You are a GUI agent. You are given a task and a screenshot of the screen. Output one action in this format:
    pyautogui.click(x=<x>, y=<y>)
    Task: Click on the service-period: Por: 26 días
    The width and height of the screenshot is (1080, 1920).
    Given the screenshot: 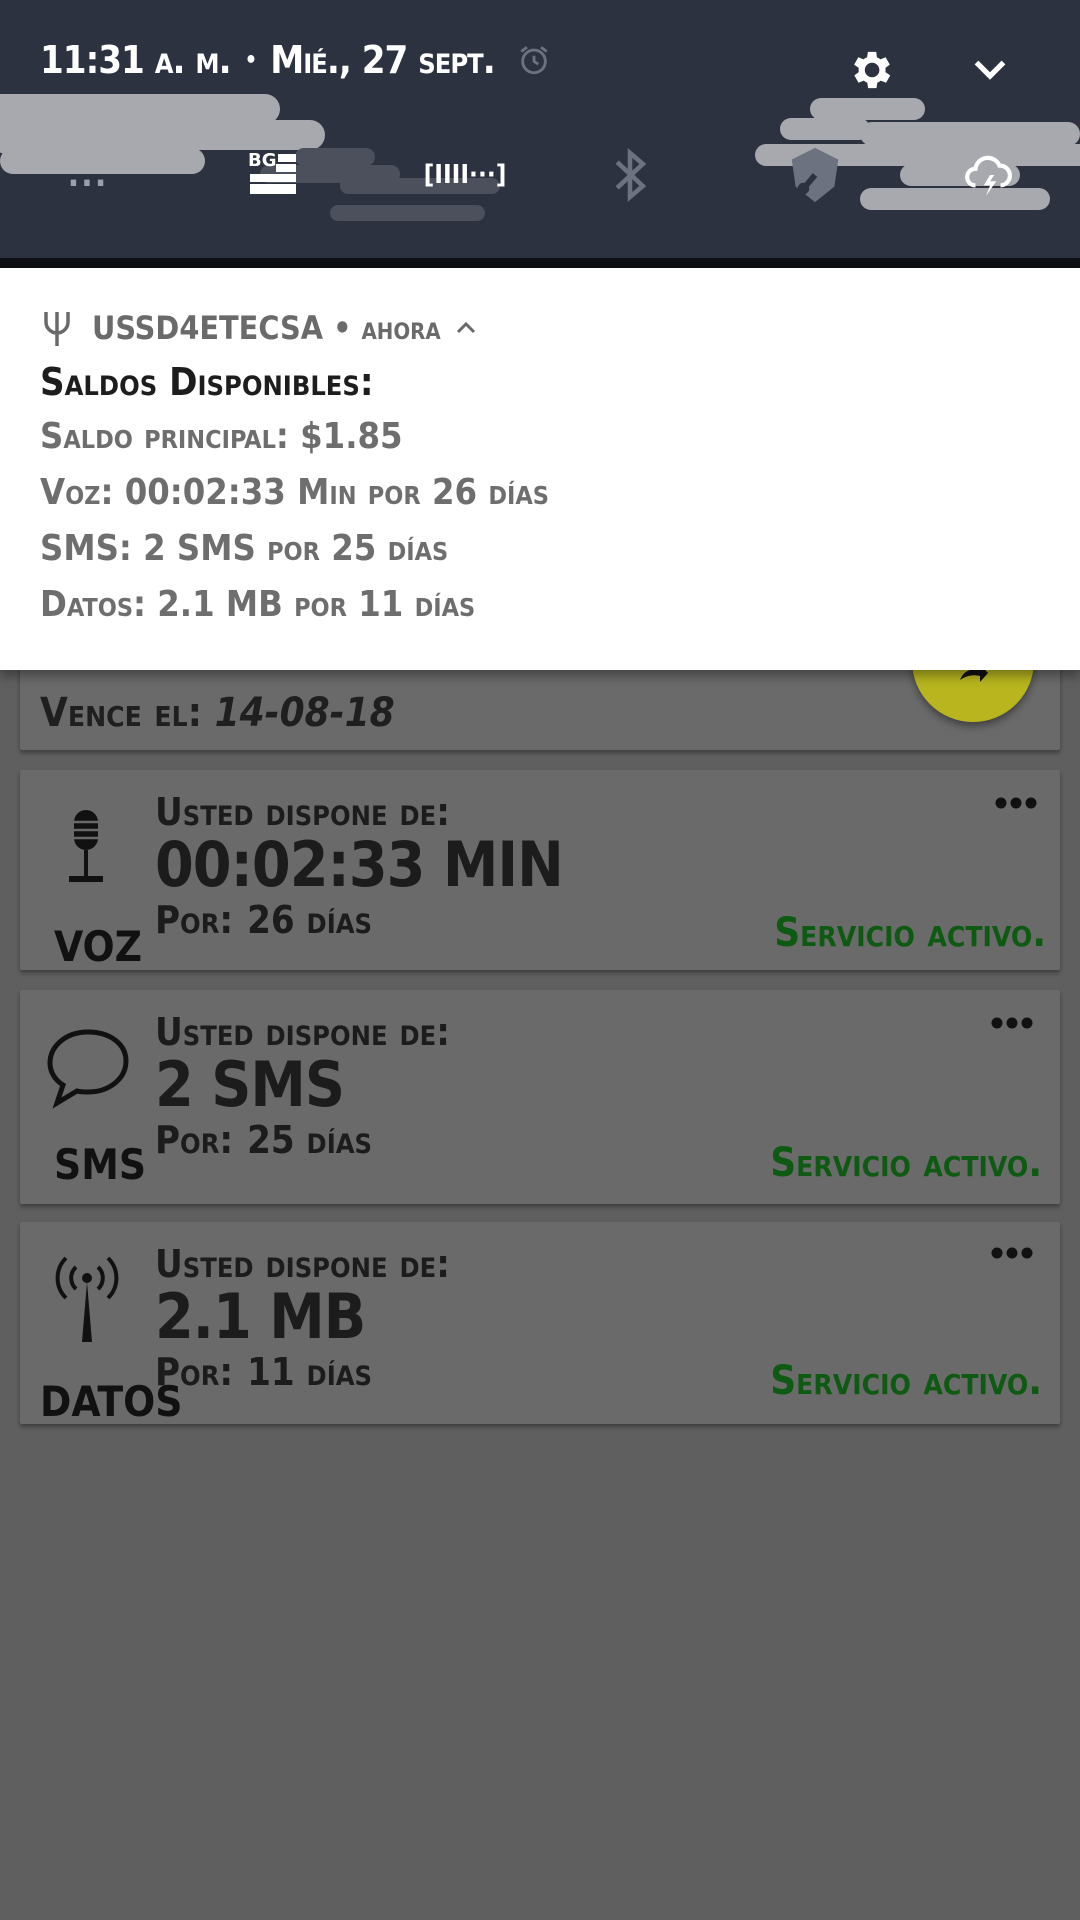 What is the action you would take?
    pyautogui.click(x=263, y=920)
    